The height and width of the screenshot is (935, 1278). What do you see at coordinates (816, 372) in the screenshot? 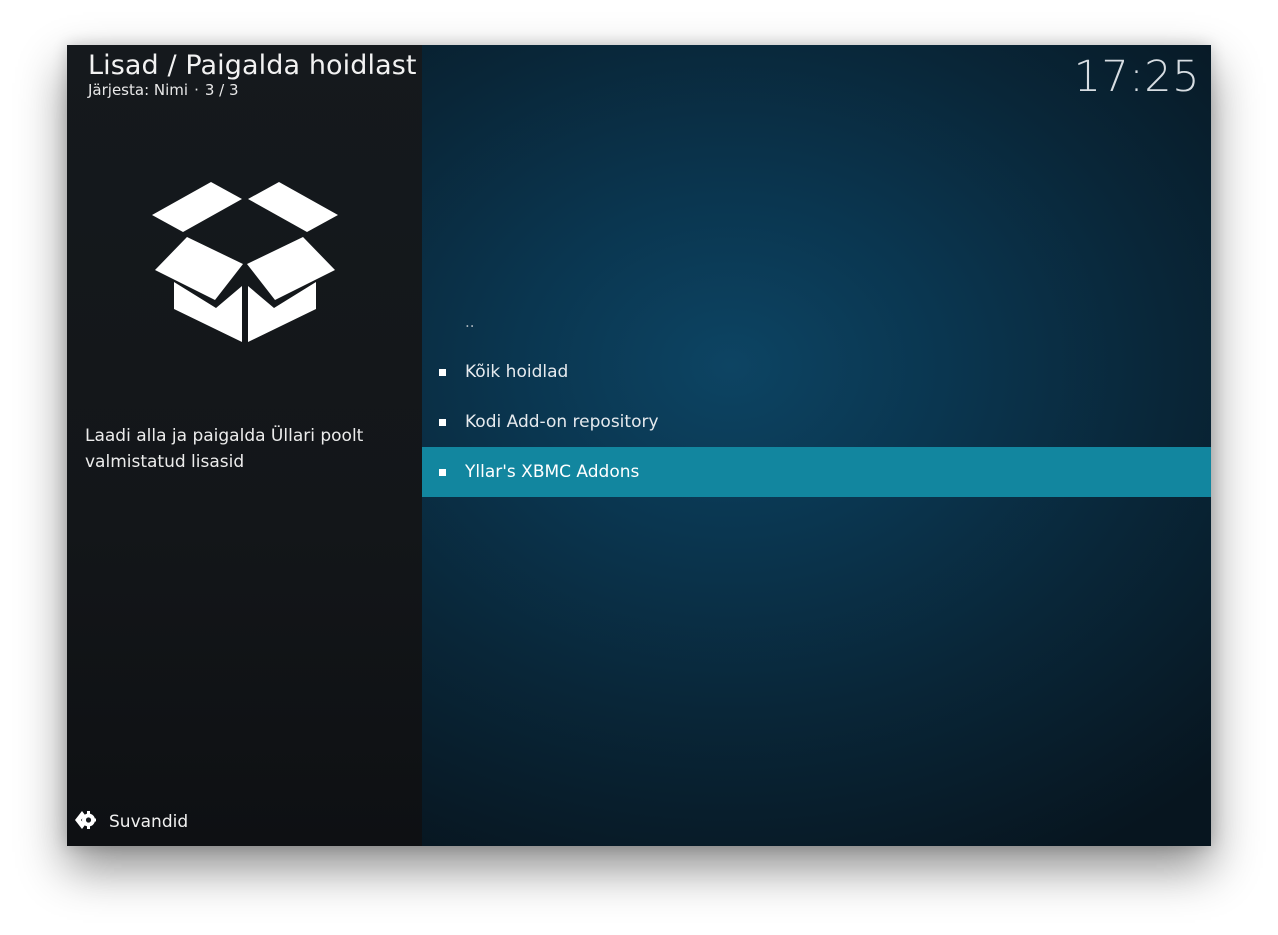
I see `list-item-all-repositories: Kõik hoidlad` at bounding box center [816, 372].